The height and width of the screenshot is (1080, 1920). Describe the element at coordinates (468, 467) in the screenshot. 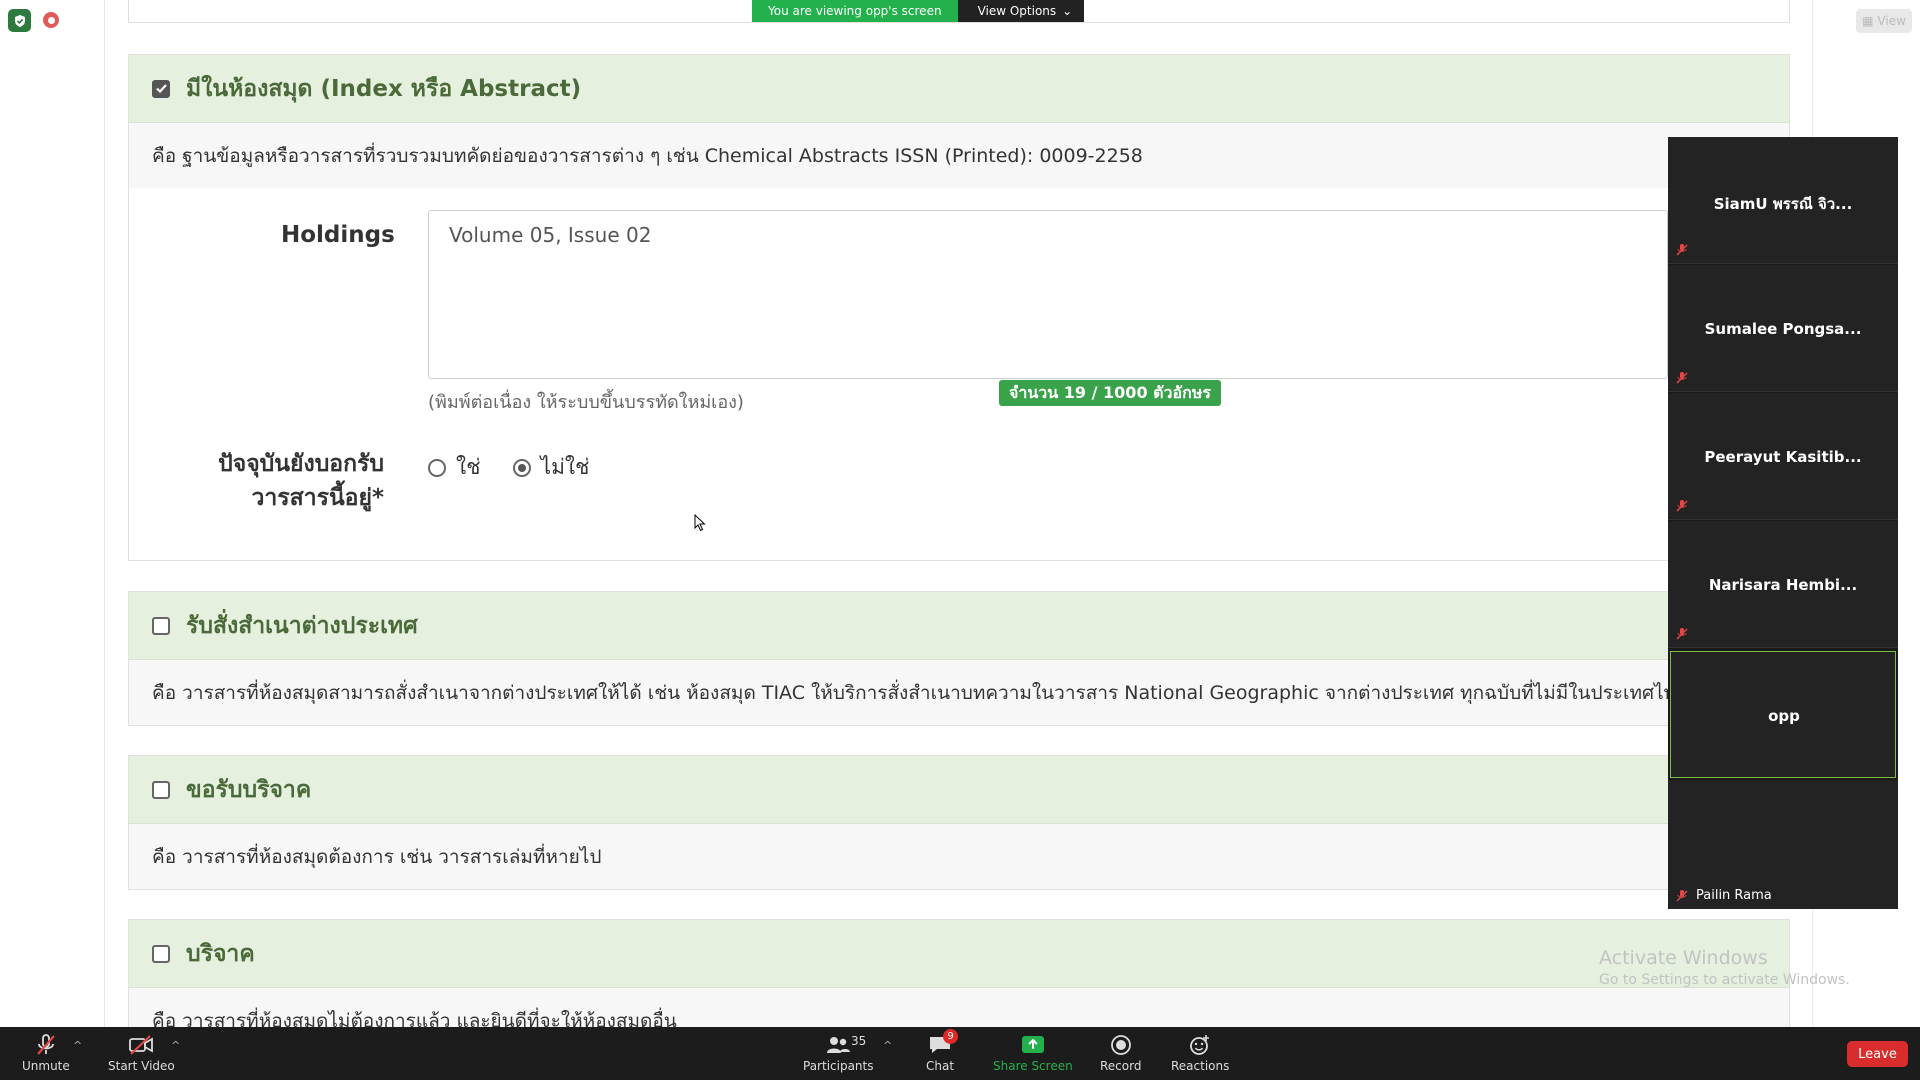

I see `radio-yes-label: ใช่` at that location.